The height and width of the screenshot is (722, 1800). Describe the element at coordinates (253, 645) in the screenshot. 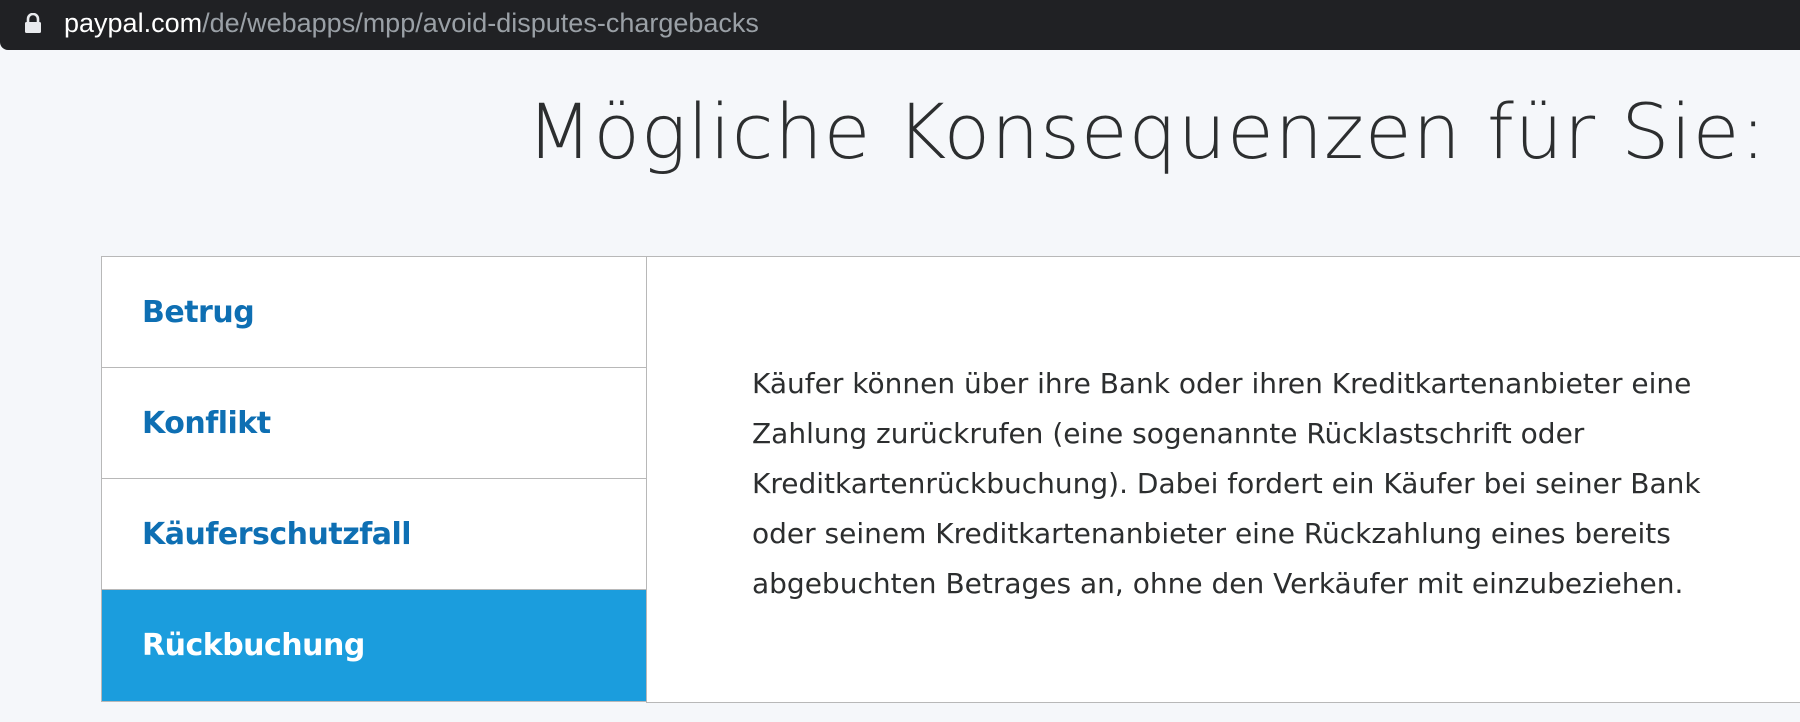

I see `tab-label: Rückbuchung` at that location.